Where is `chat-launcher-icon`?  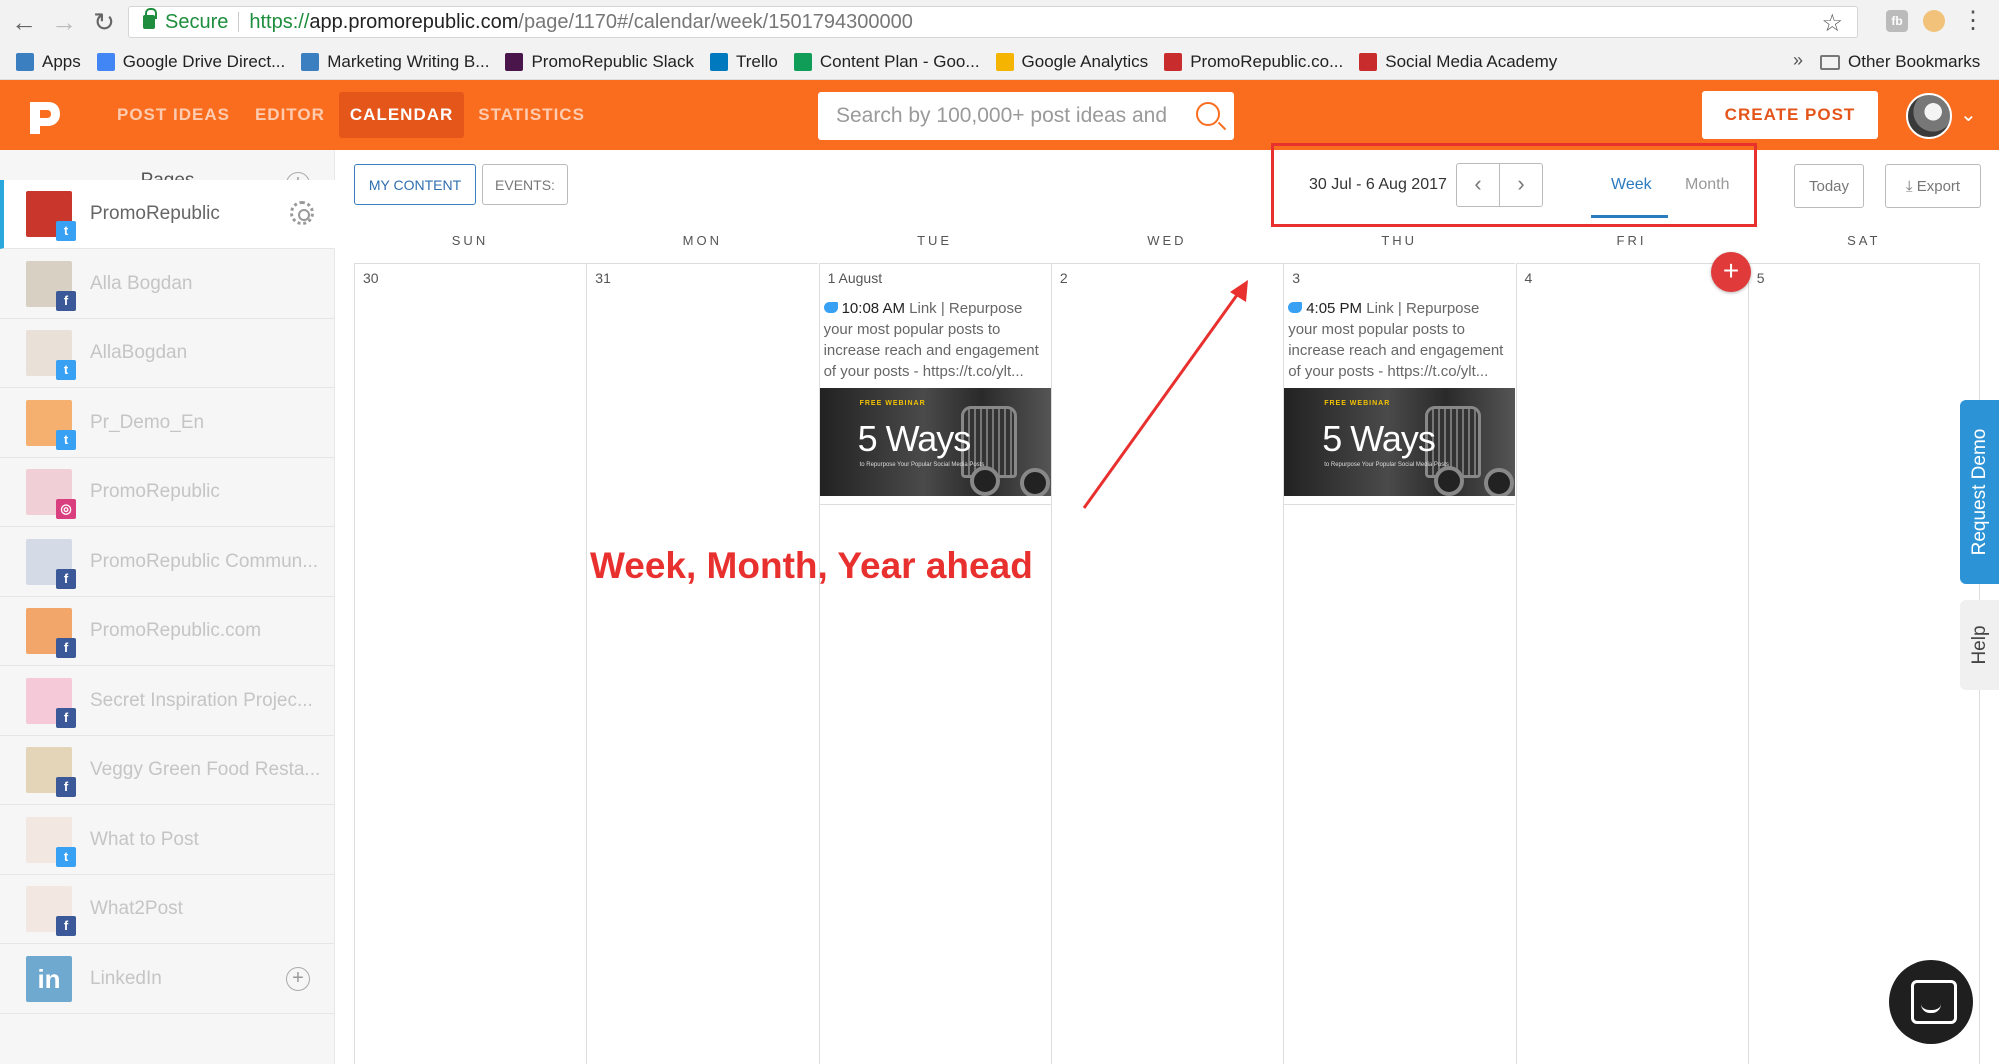
chat-launcher-icon is located at coordinates (1931, 1002).